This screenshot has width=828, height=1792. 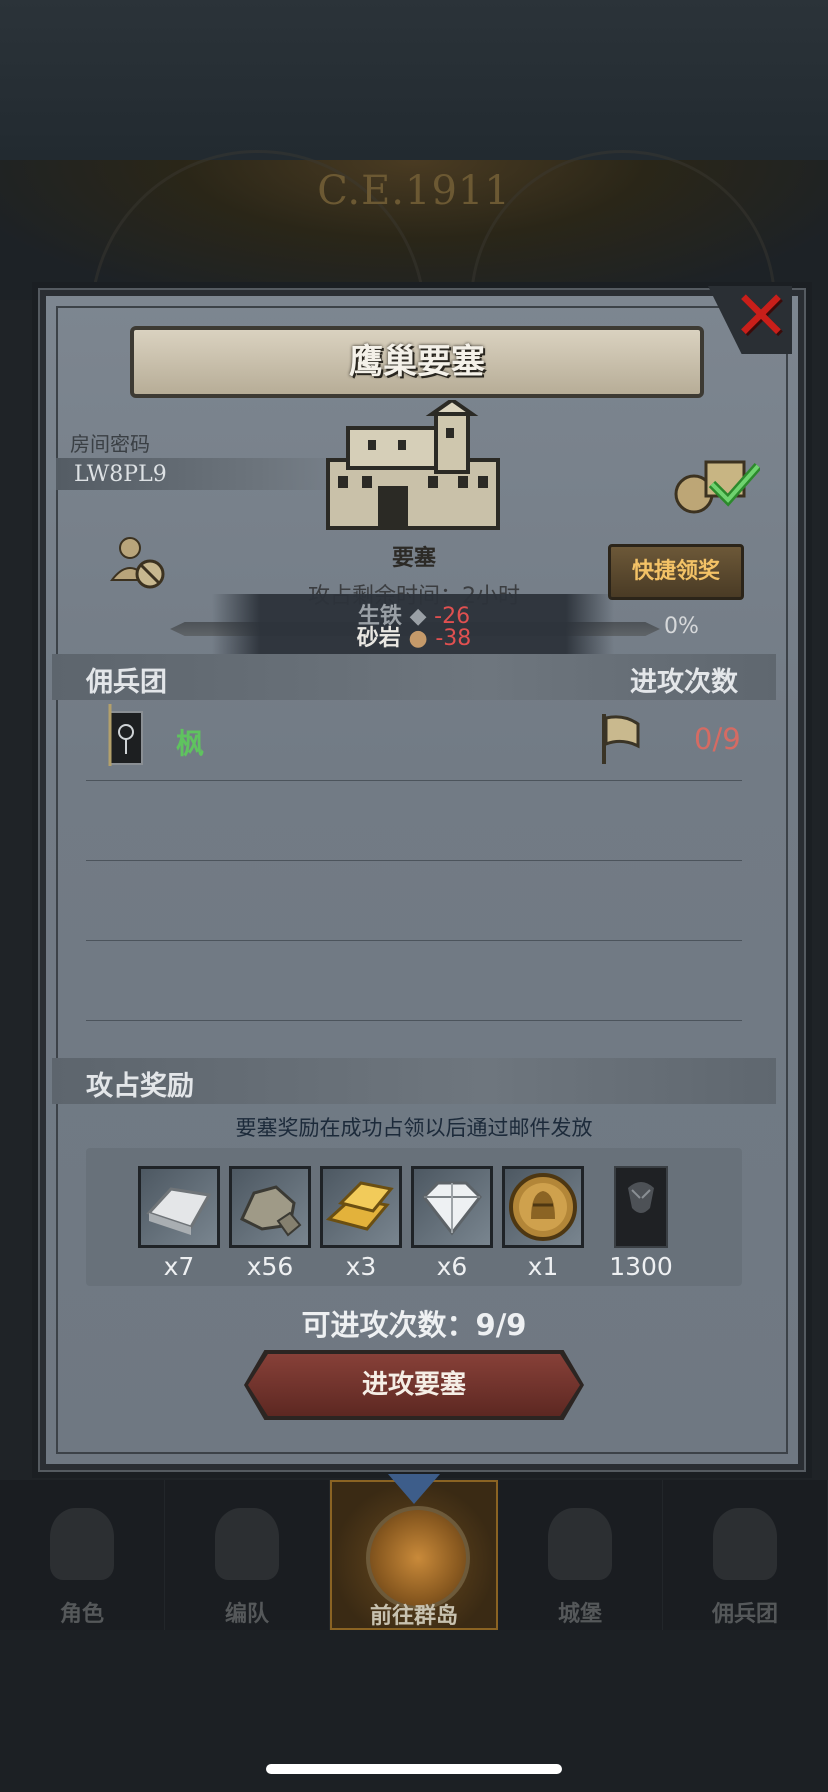 What do you see at coordinates (361, 1207) in the screenshot?
I see `gold-bar-icon` at bounding box center [361, 1207].